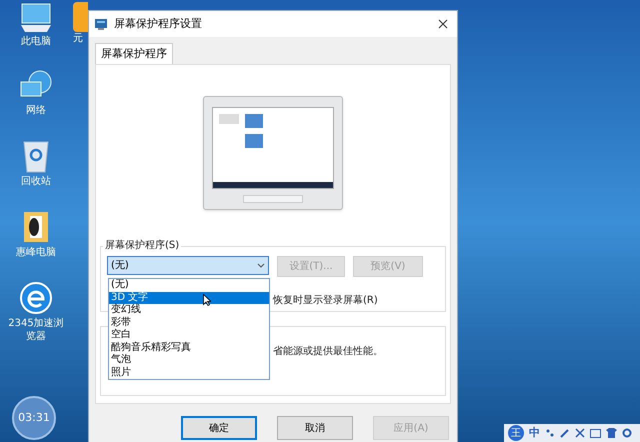 The height and width of the screenshot is (442, 640). I want to click on settings-icon, so click(627, 433).